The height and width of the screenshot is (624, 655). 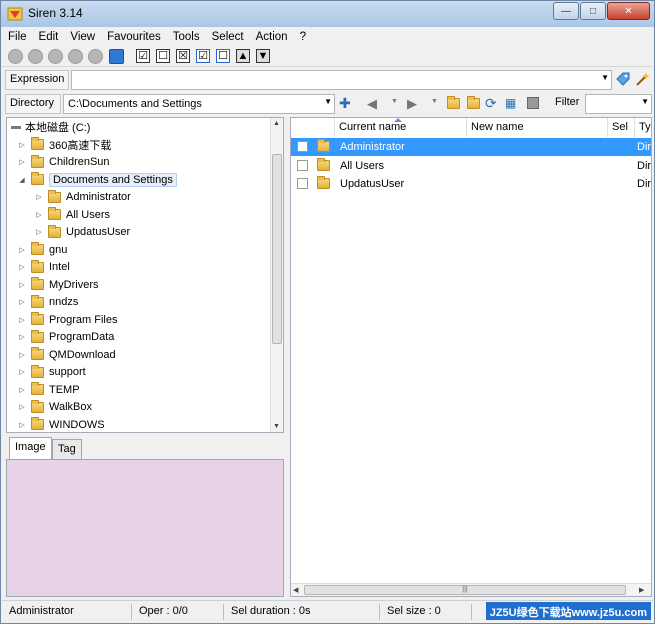 I want to click on menu-favourites: Favourites, so click(x=134, y=37).